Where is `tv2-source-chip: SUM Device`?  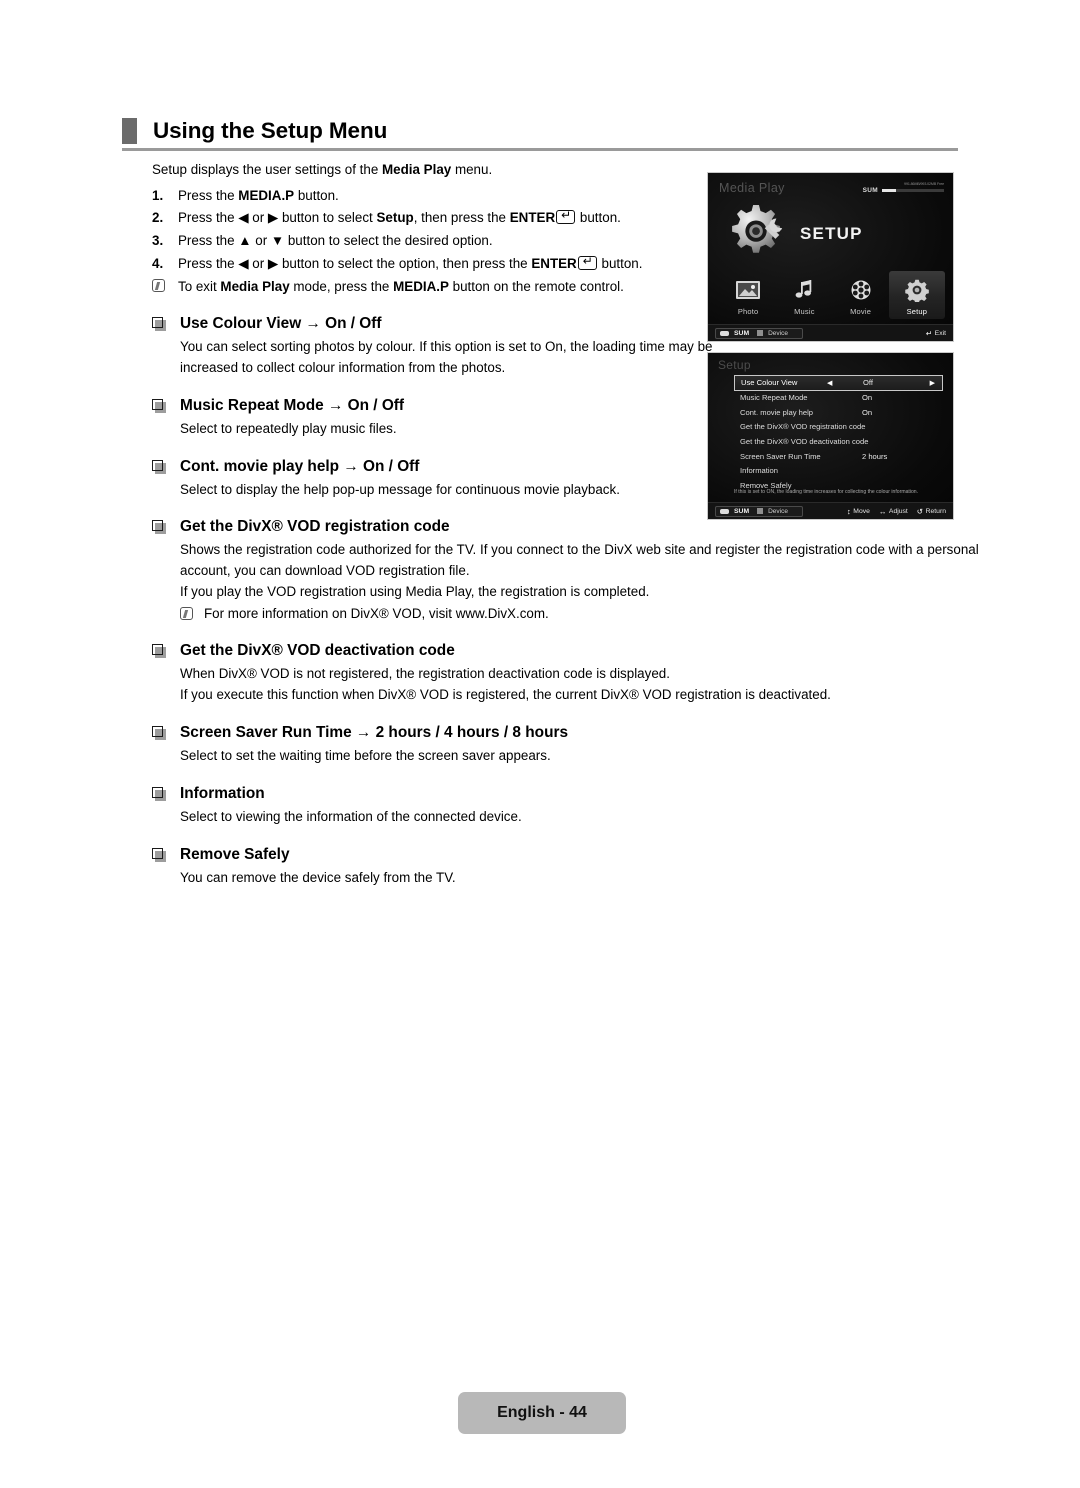
tv2-source-chip: SUM Device is located at coordinates (759, 511).